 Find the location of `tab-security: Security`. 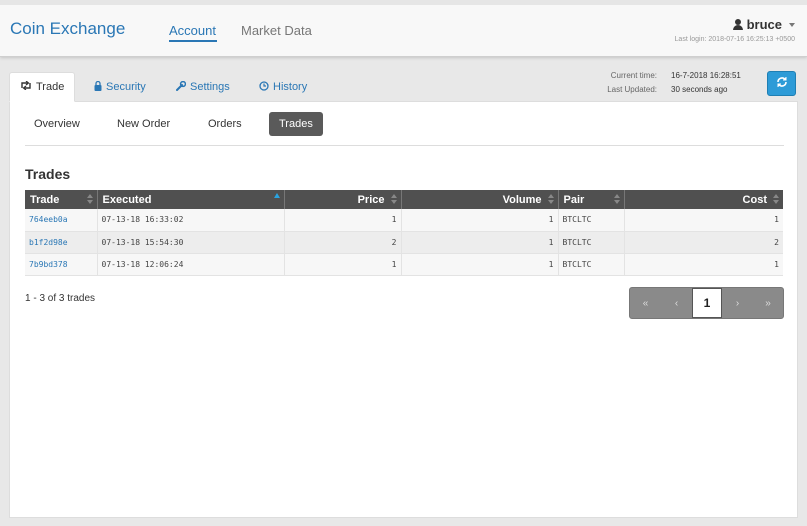

tab-security: Security is located at coordinates (120, 87).